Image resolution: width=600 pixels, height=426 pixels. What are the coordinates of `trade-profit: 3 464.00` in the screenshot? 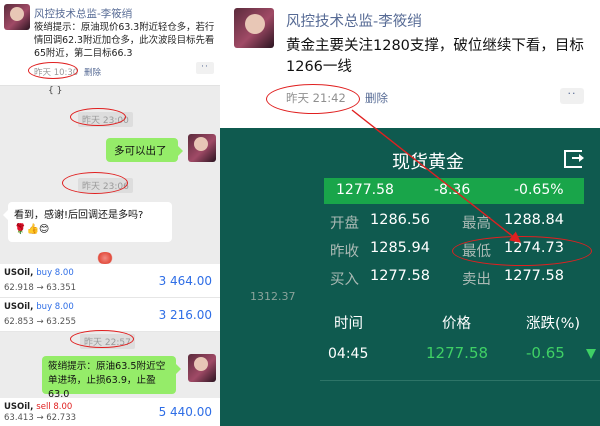 It's located at (185, 281).